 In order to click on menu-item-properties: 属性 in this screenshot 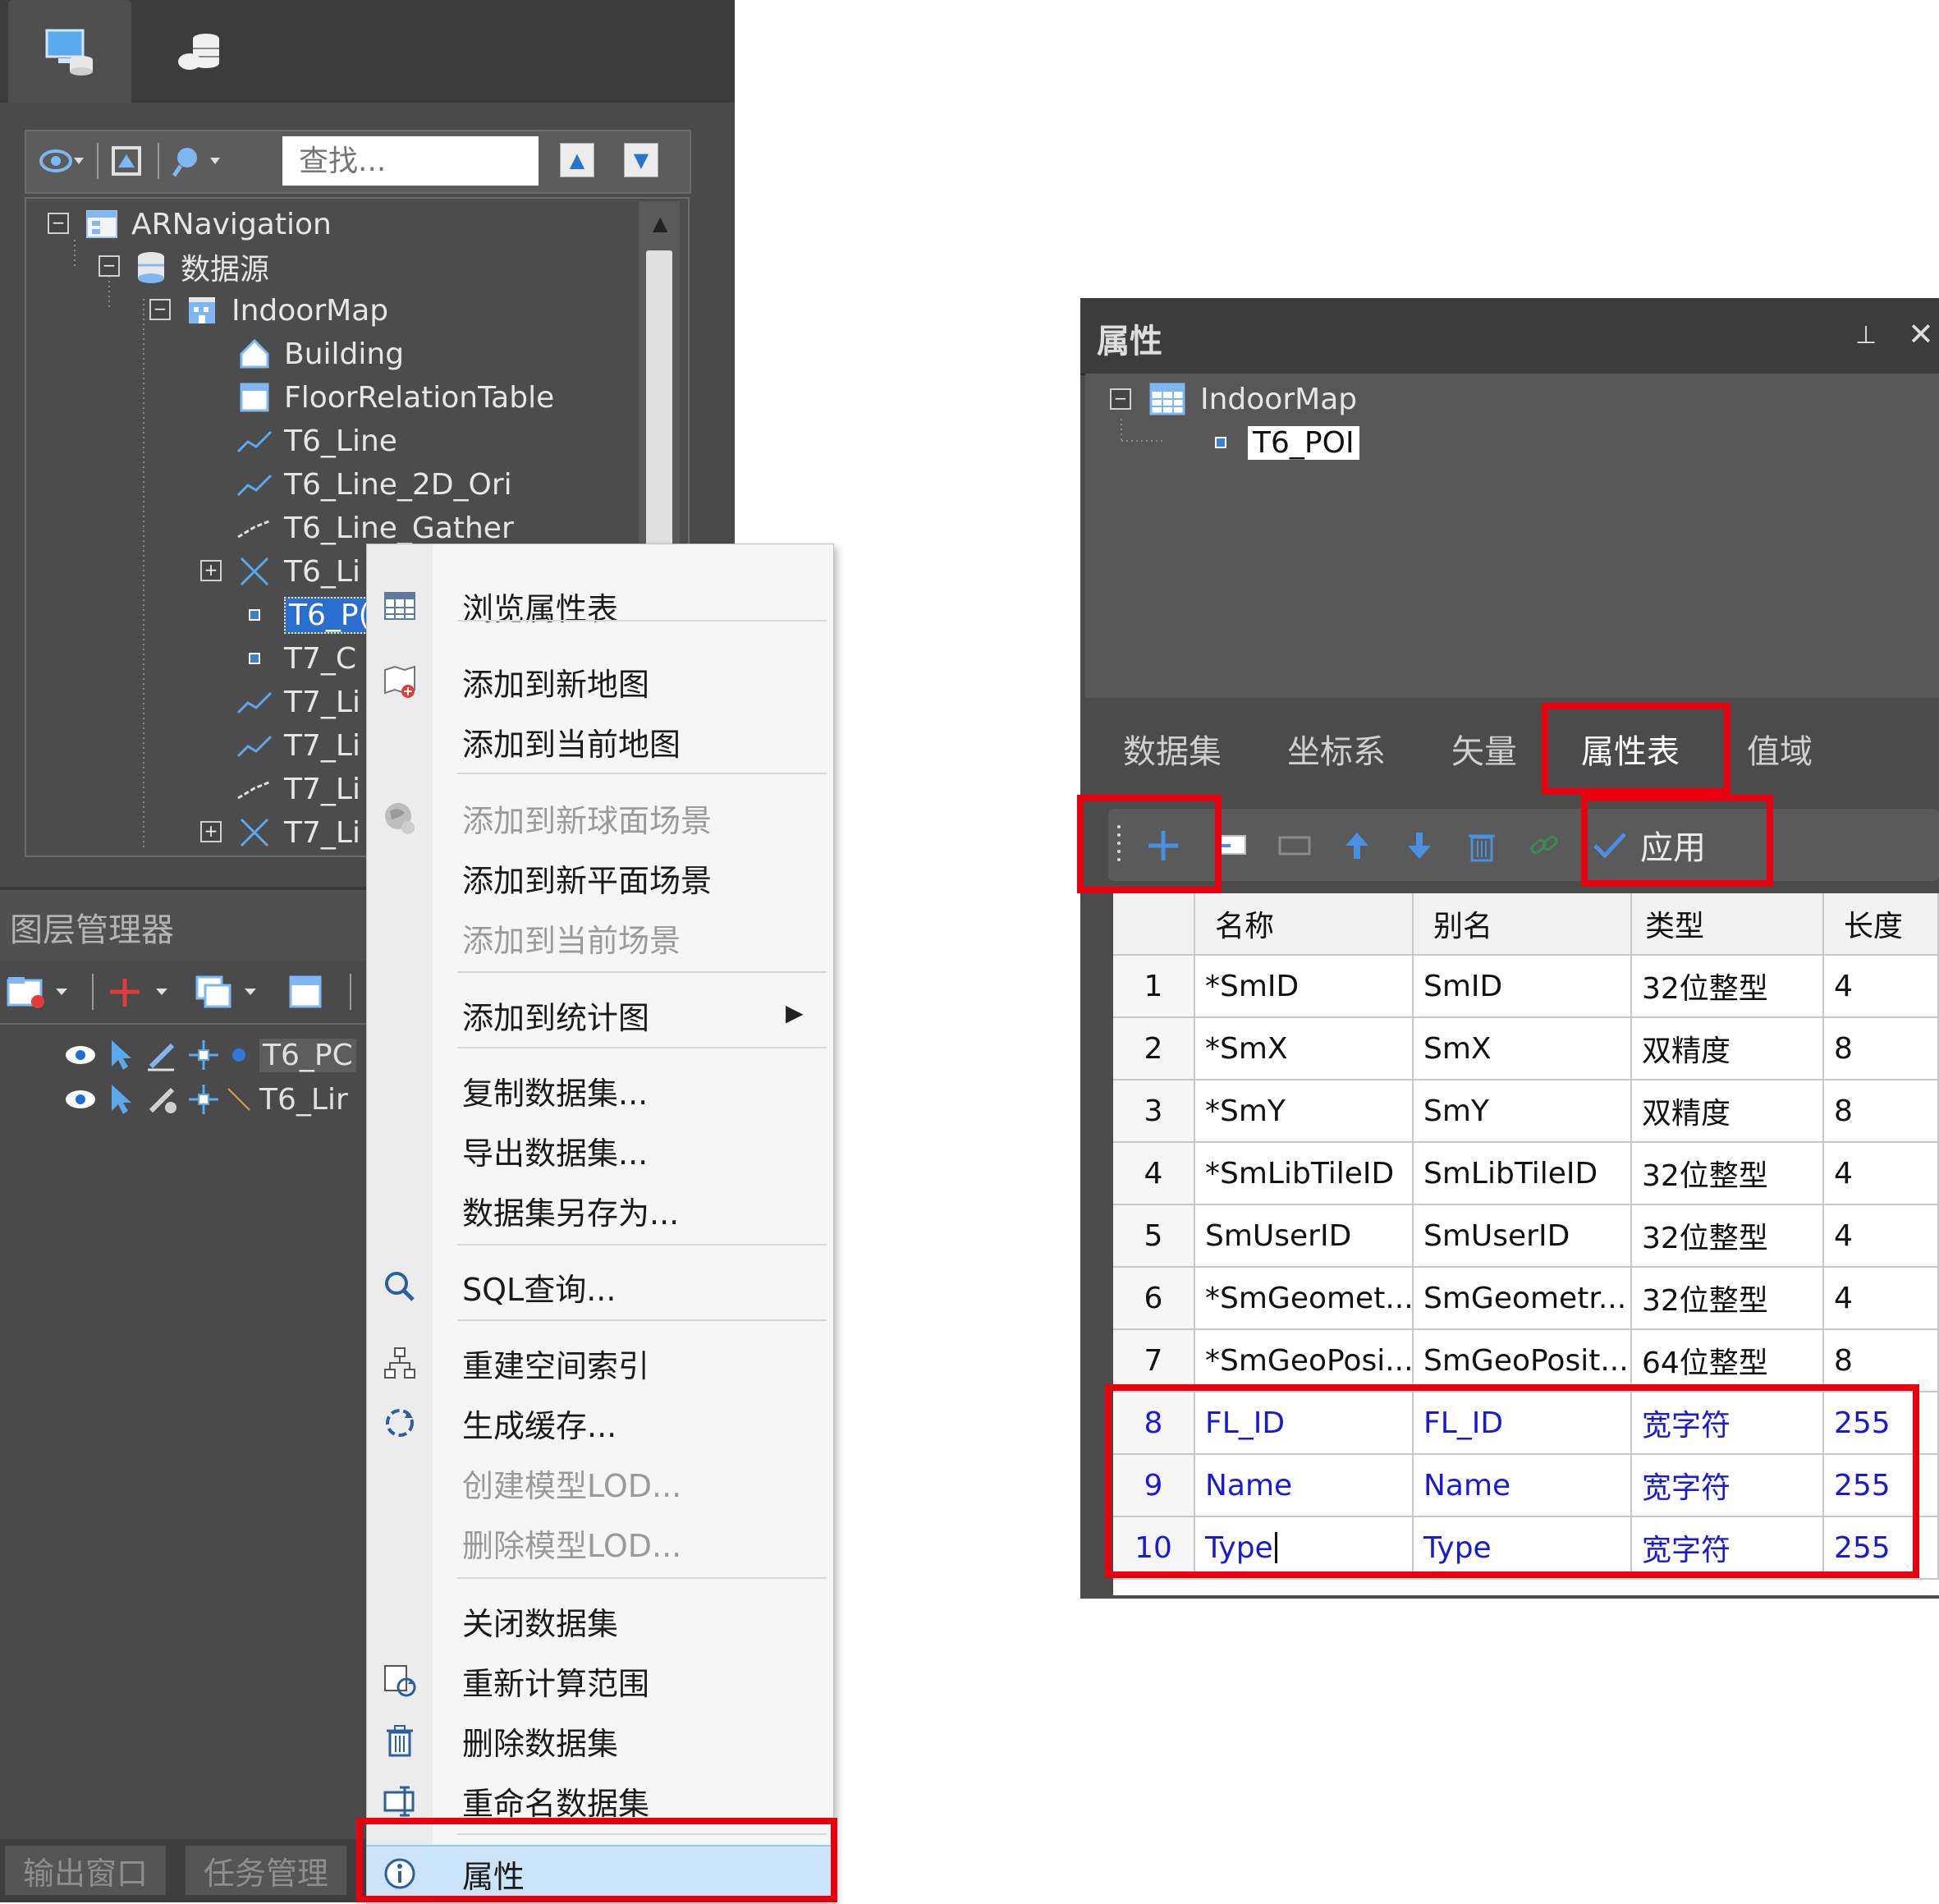, I will do `click(600, 1873)`.